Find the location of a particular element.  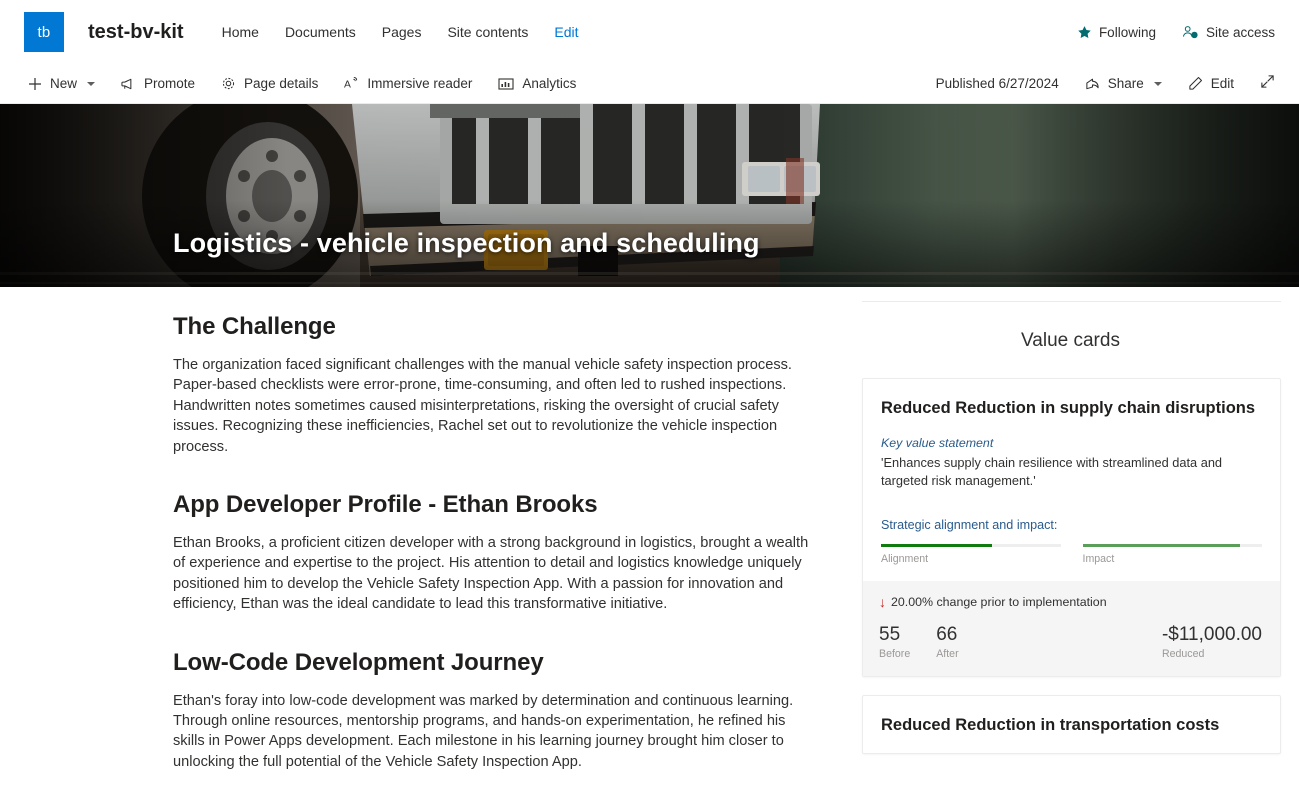

pencil-icon is located at coordinates (1195, 83).